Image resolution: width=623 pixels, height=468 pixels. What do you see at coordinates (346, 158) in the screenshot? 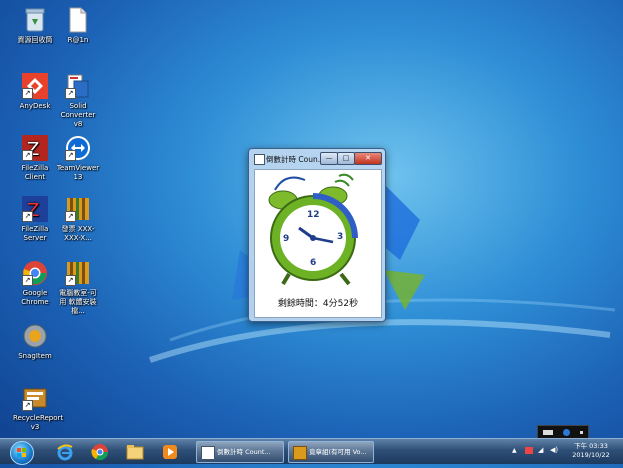
I see `maximize-button: □` at bounding box center [346, 158].